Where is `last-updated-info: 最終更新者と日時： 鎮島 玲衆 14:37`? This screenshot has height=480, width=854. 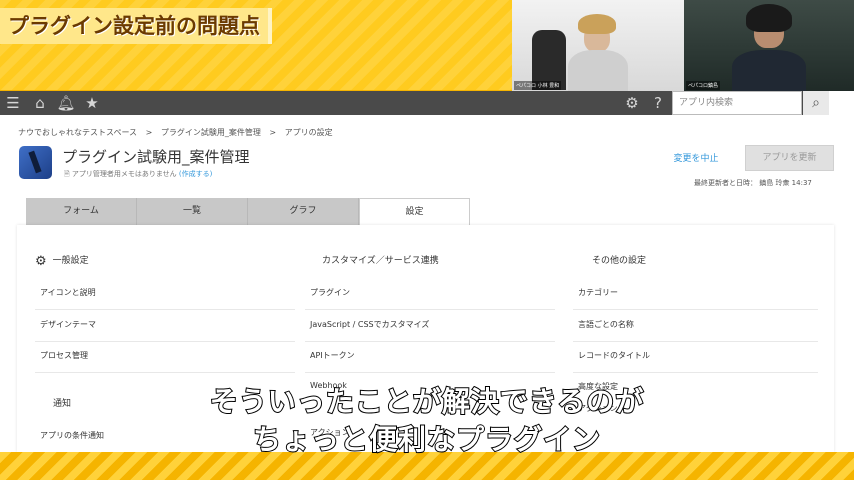
last-updated-info: 最終更新者と日時： 鎮島 玲衆 14:37 is located at coordinates (753, 183).